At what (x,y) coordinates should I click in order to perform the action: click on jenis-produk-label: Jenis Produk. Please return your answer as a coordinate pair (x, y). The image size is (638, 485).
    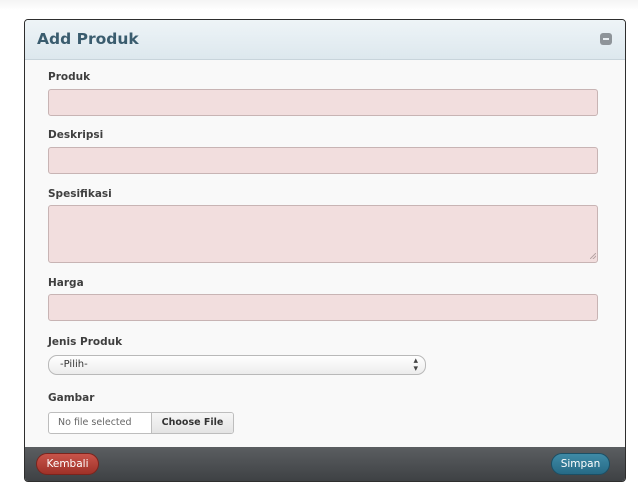
    Looking at the image, I should click on (85, 342).